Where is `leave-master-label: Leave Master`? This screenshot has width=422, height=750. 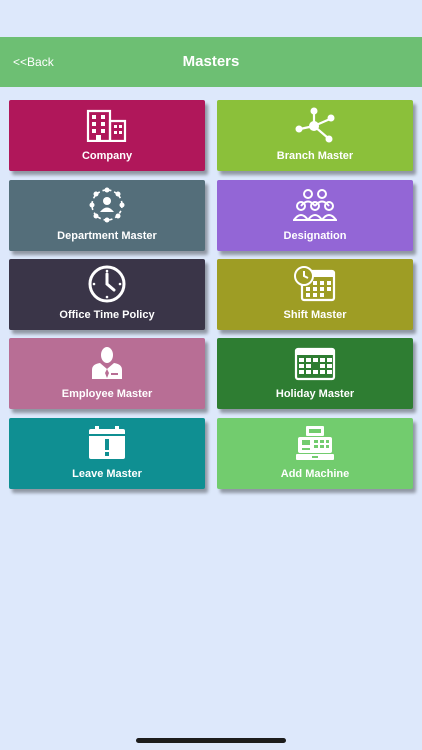
leave-master-label: Leave Master is located at coordinates (107, 474).